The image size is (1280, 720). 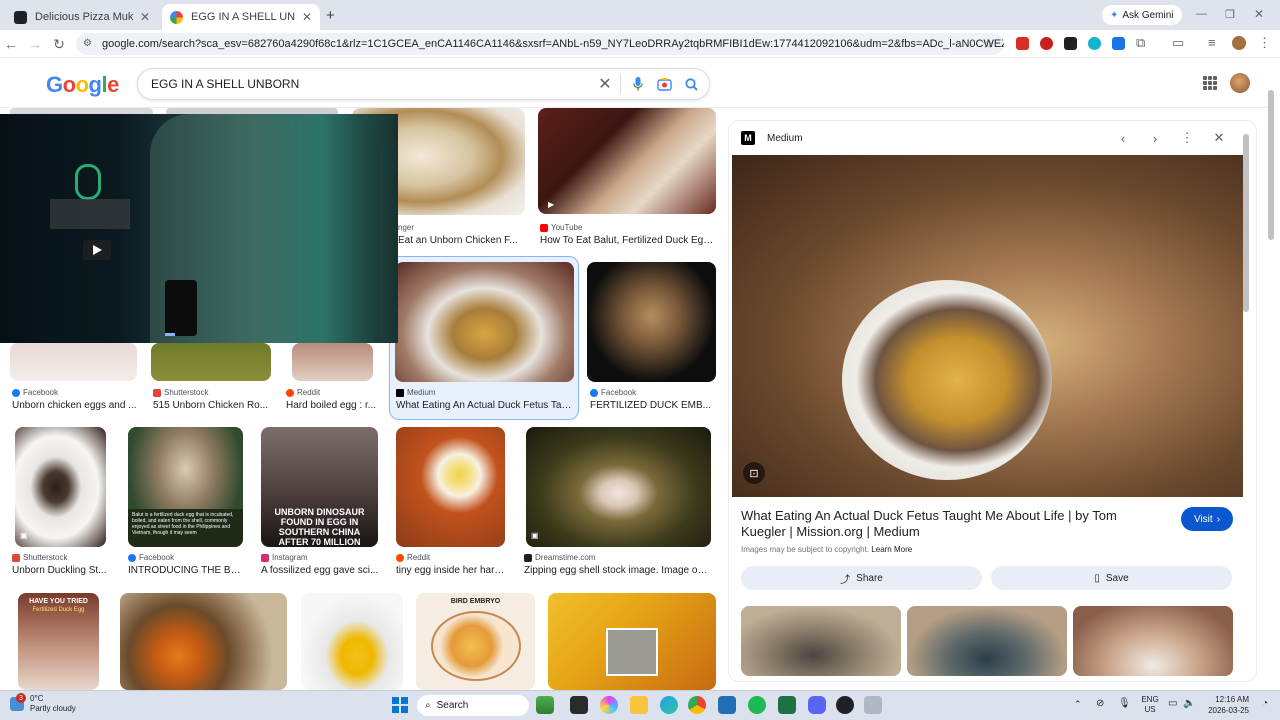 I want to click on search-input: EGG IN A SHELL UNBORN, so click(x=423, y=84).